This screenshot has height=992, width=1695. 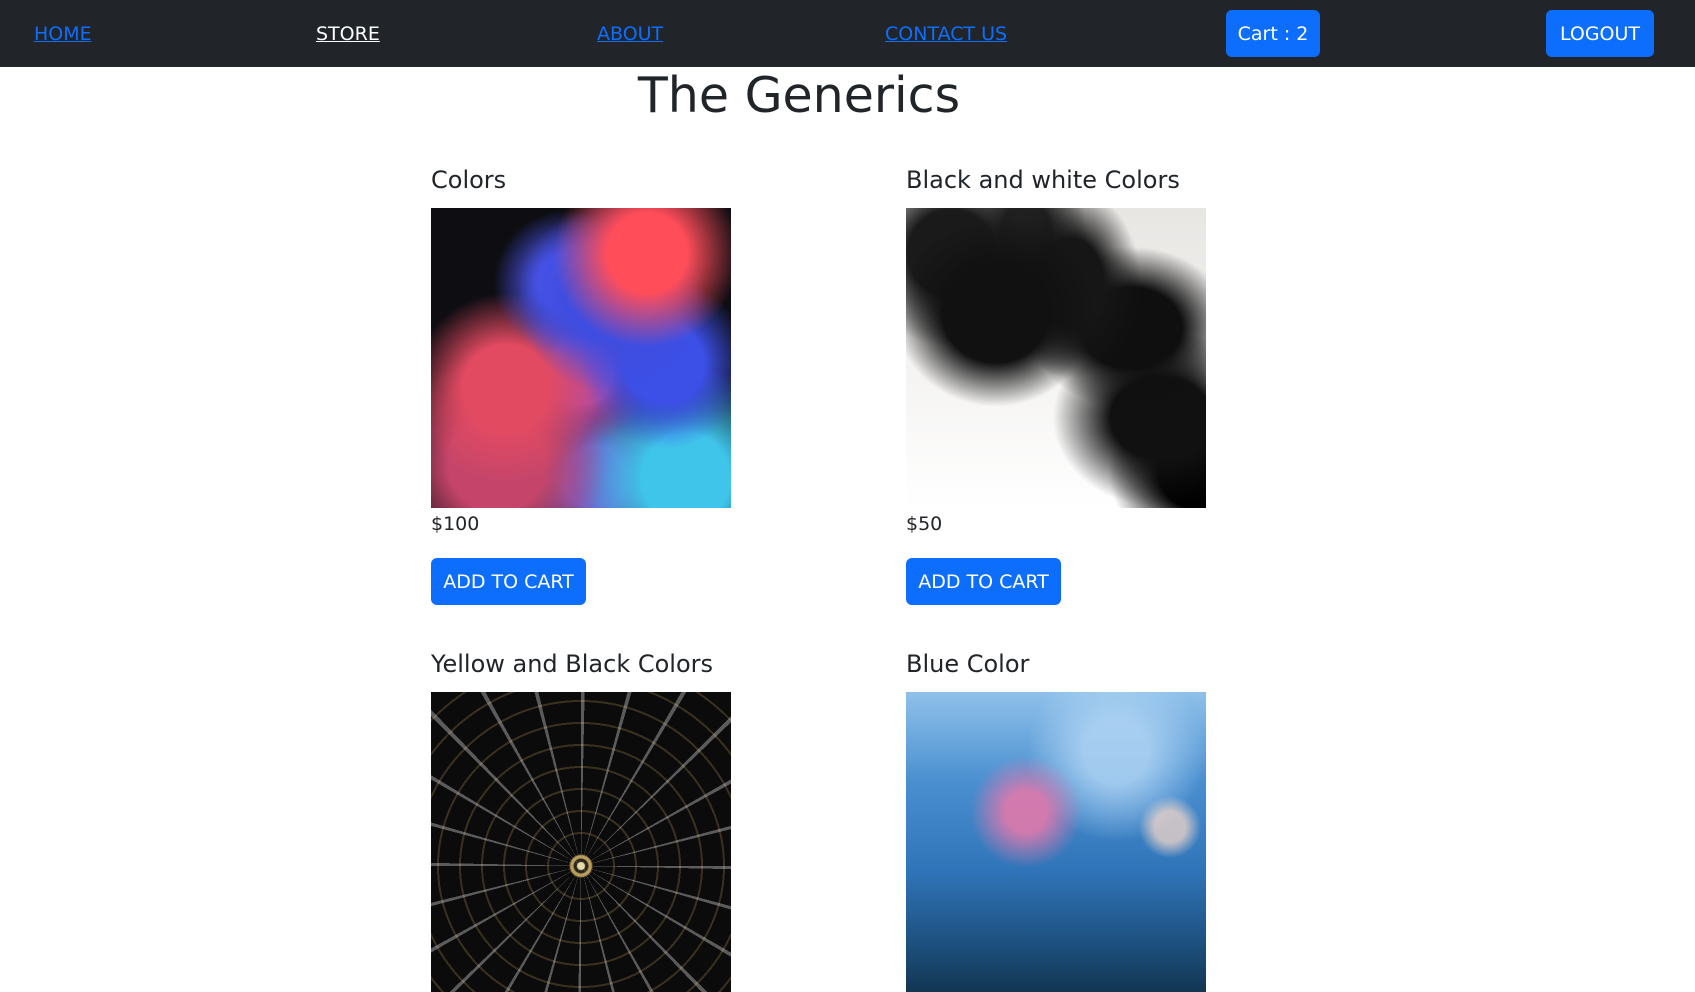 What do you see at coordinates (946, 34) in the screenshot?
I see `nav-contact-link: CONTACT US` at bounding box center [946, 34].